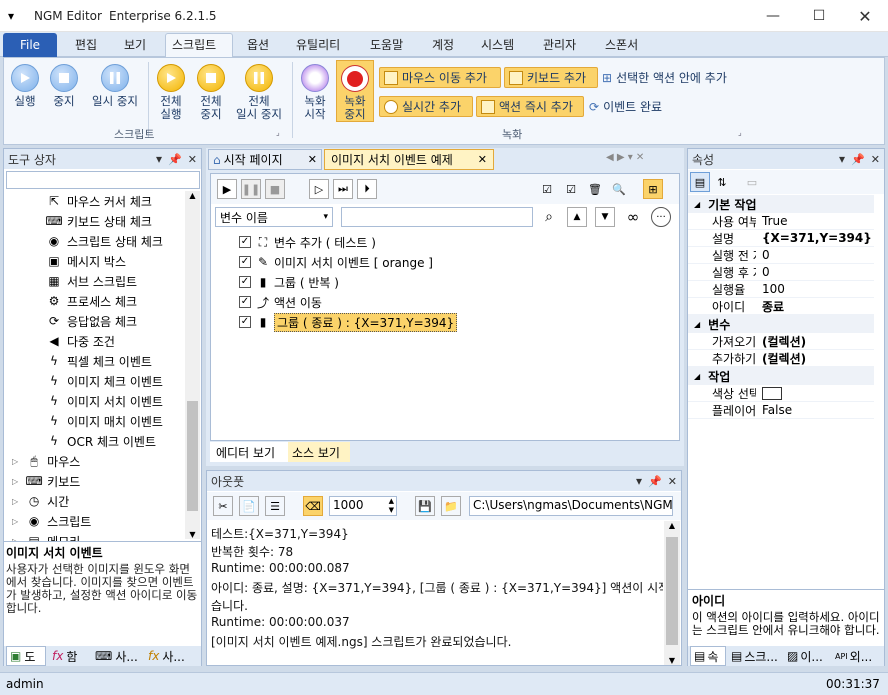 The width and height of the screenshot is (888, 695). Describe the element at coordinates (865, 16) in the screenshot. I see `close-window-button: ✕` at that location.